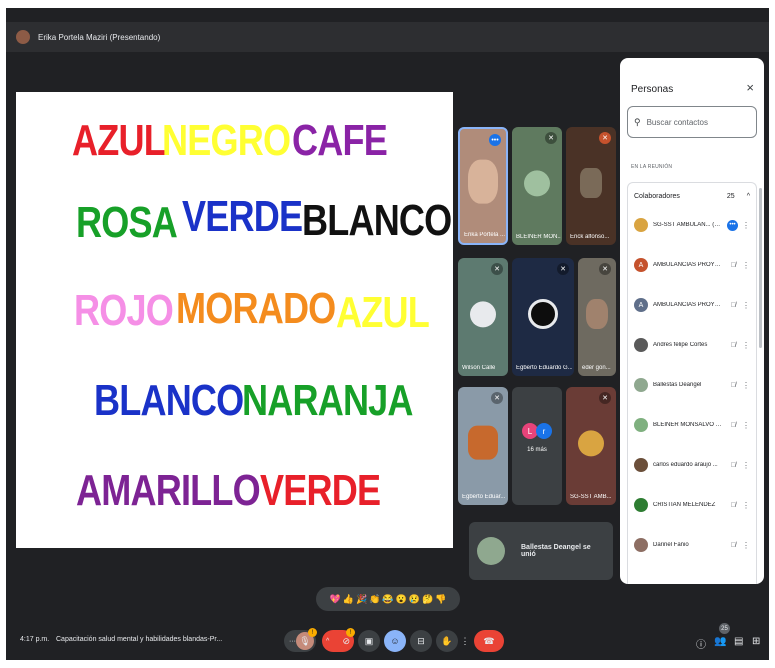 The image size is (775, 668). I want to click on reaction-heart-icon: 💖, so click(335, 599).